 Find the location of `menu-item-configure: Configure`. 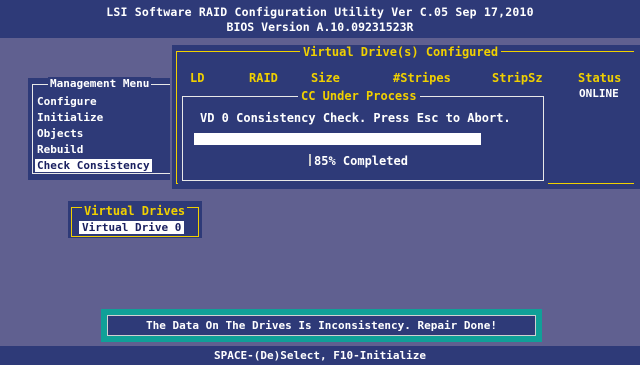

menu-item-configure: Configure is located at coordinates (67, 101).